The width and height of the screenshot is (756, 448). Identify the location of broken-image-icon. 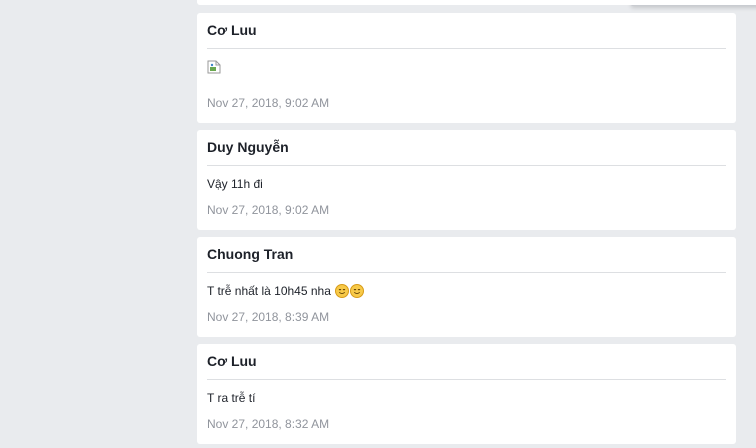
(214, 67).